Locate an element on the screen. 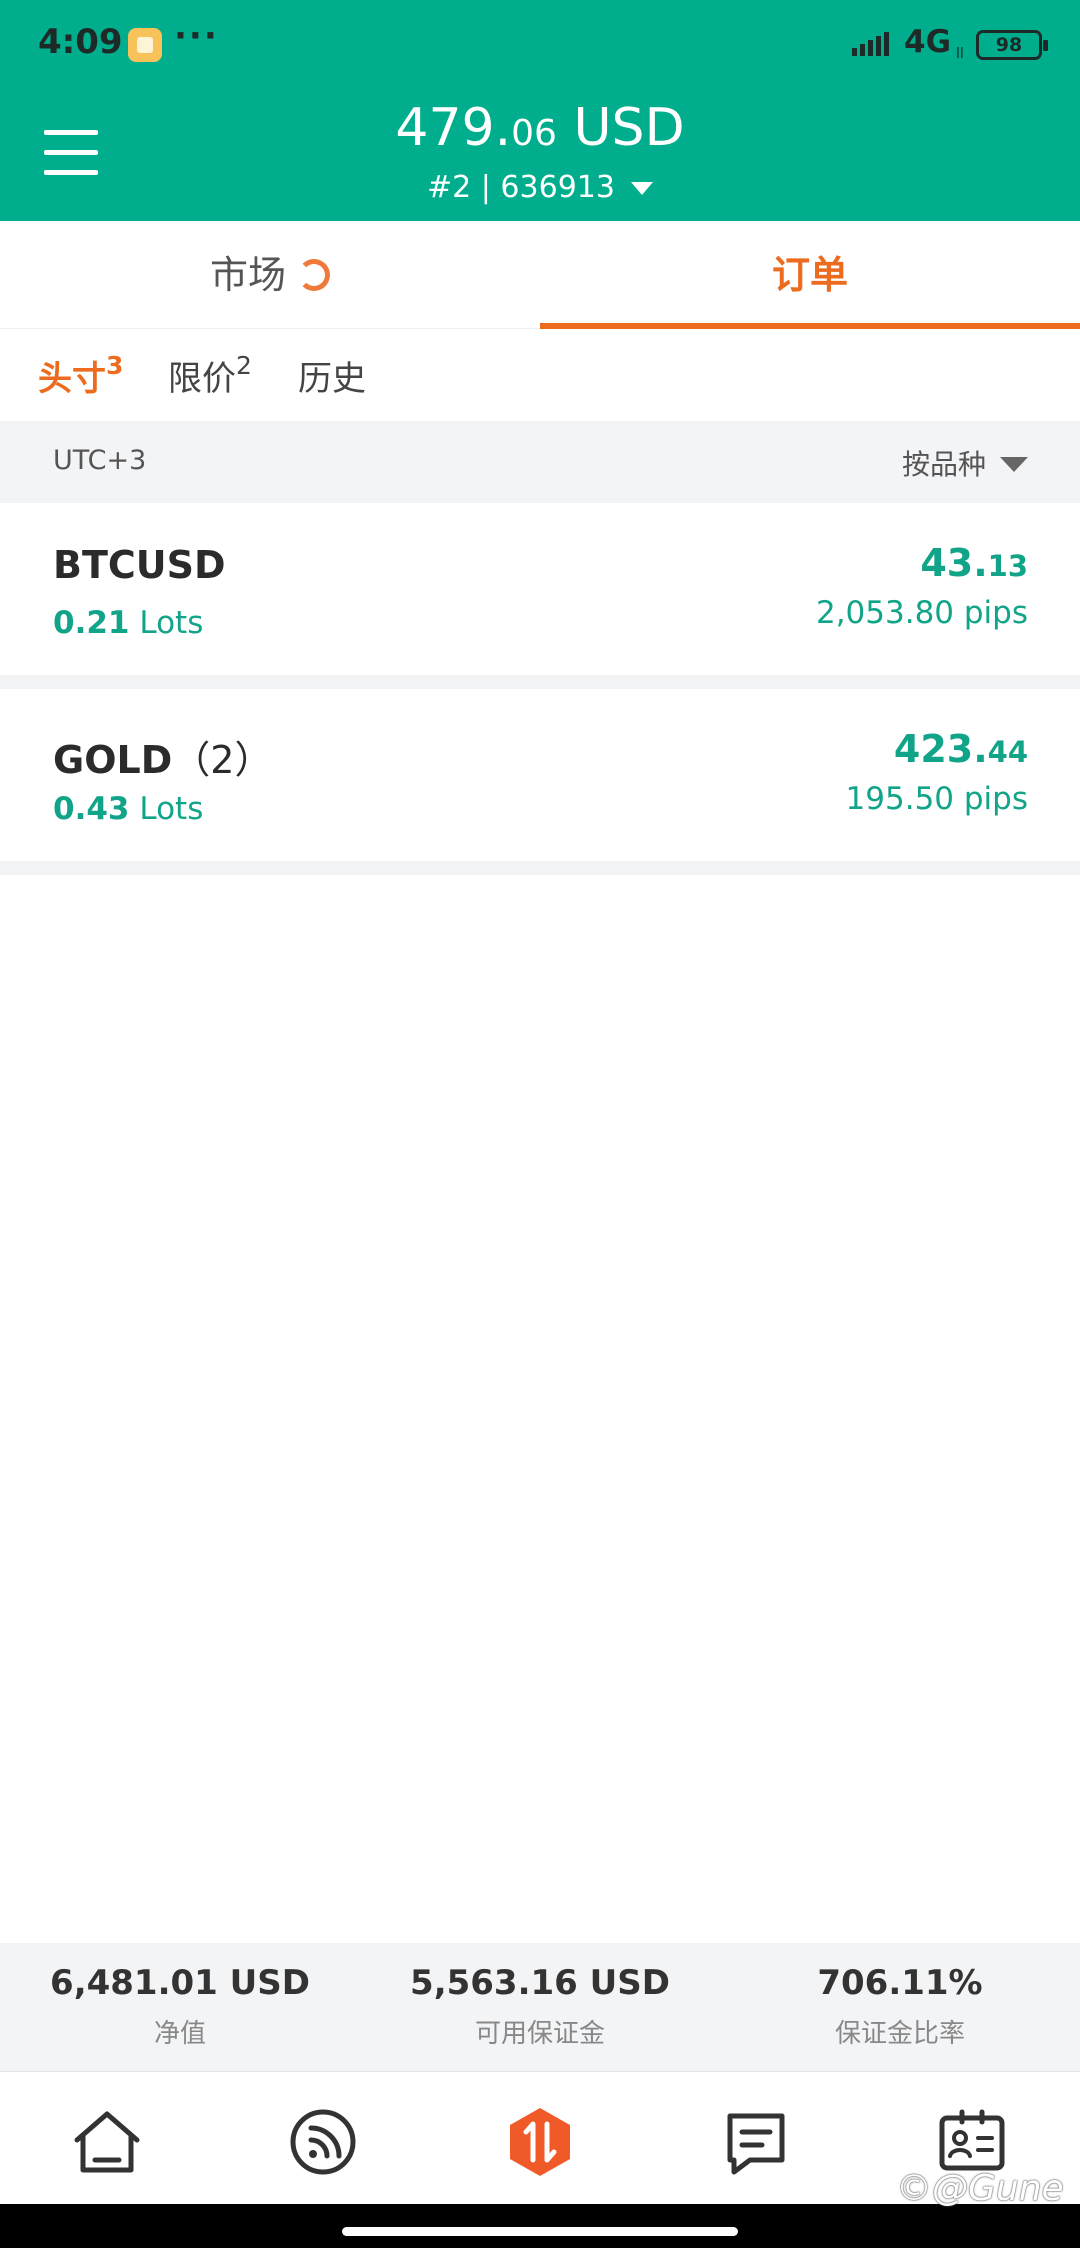 Image resolution: width=1080 pixels, height=2248 pixels. limit-count-badge: 2 is located at coordinates (244, 365).